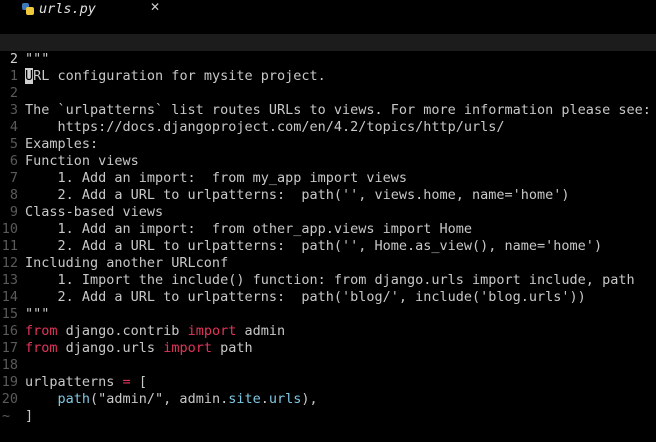 This screenshot has width=656, height=442. Describe the element at coordinates (328, 407) in the screenshot. I see `empty-line-marker: ~` at that location.